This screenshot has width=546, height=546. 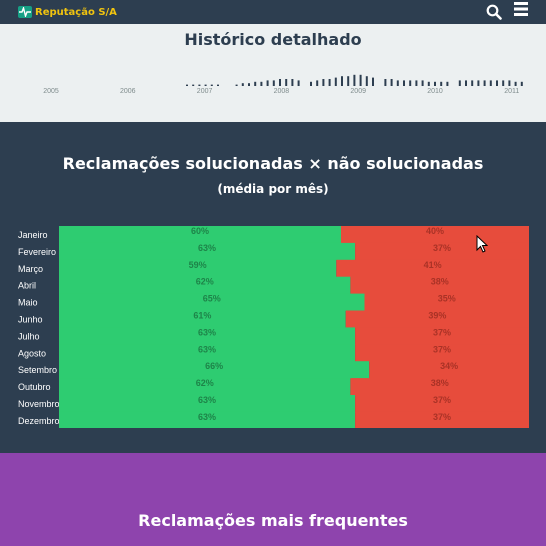 I want to click on solved-value-label: 59%, so click(x=198, y=265).